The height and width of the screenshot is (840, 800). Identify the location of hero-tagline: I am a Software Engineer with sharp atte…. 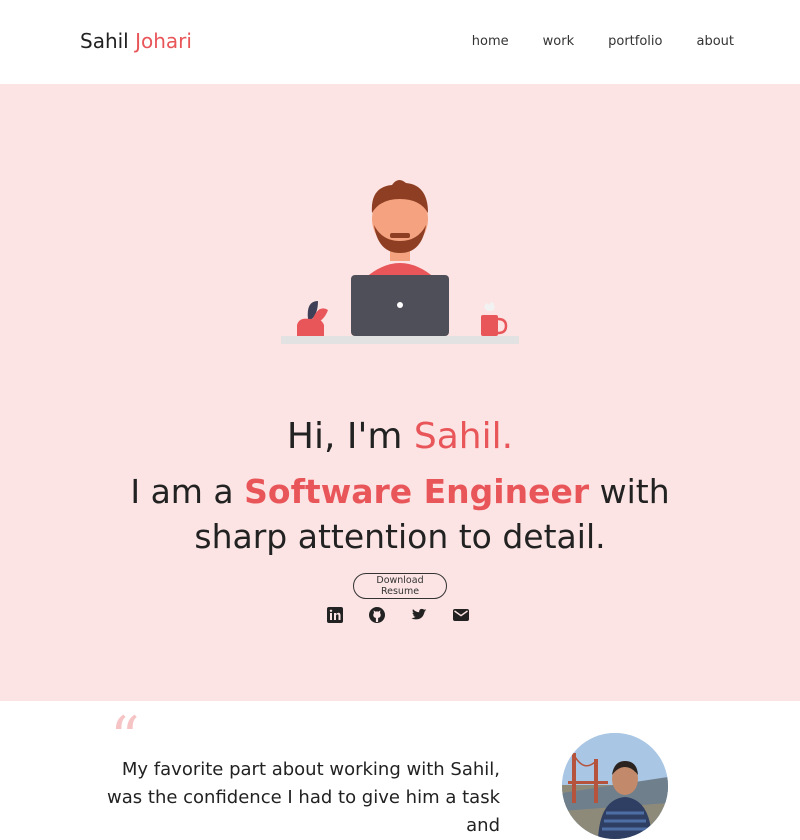
(400, 514).